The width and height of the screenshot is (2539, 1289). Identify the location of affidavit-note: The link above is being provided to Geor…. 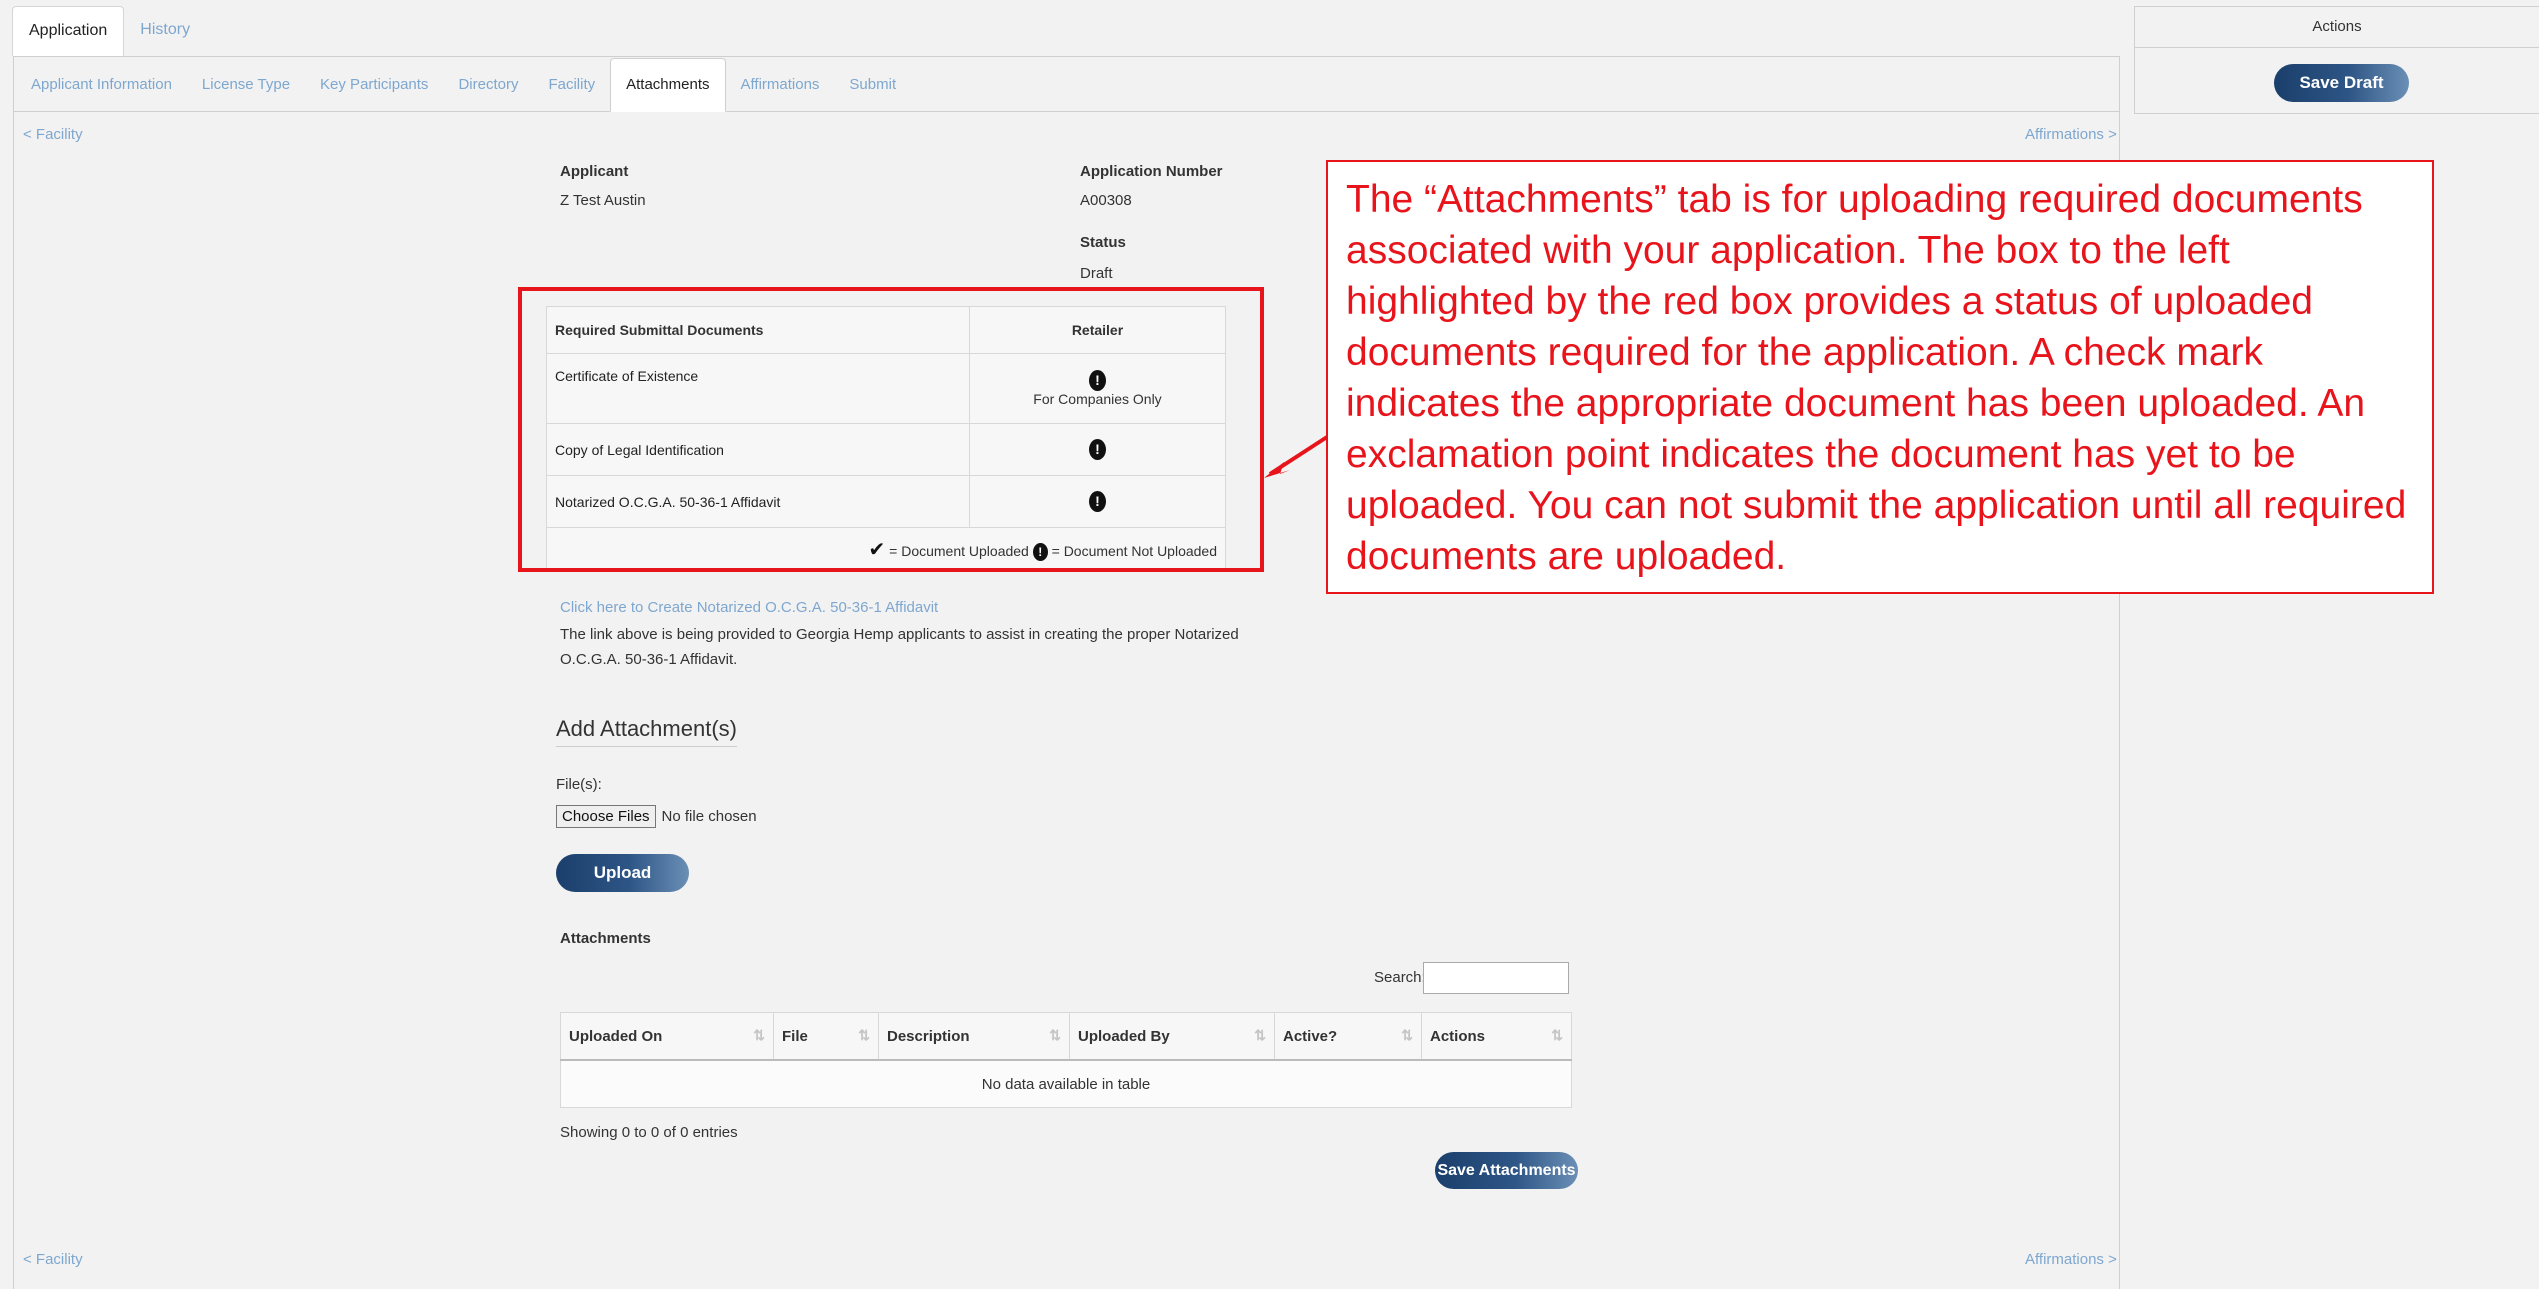
(899, 647).